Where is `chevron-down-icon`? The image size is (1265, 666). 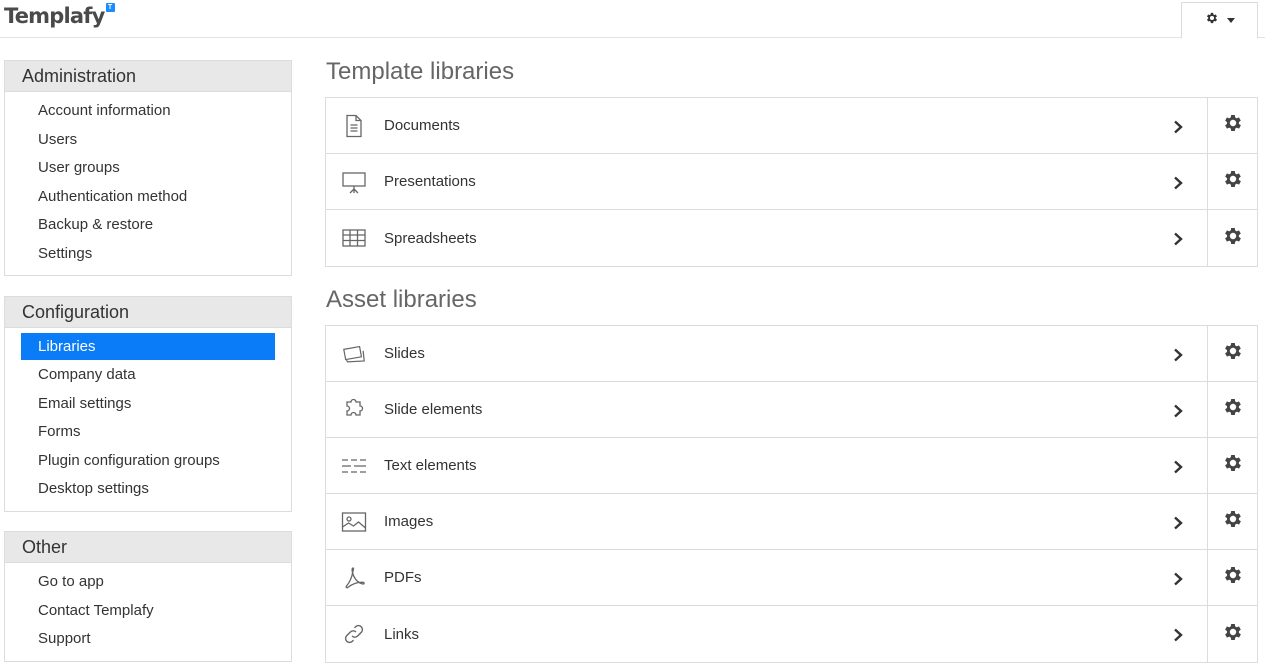
chevron-down-icon is located at coordinates (1230, 20).